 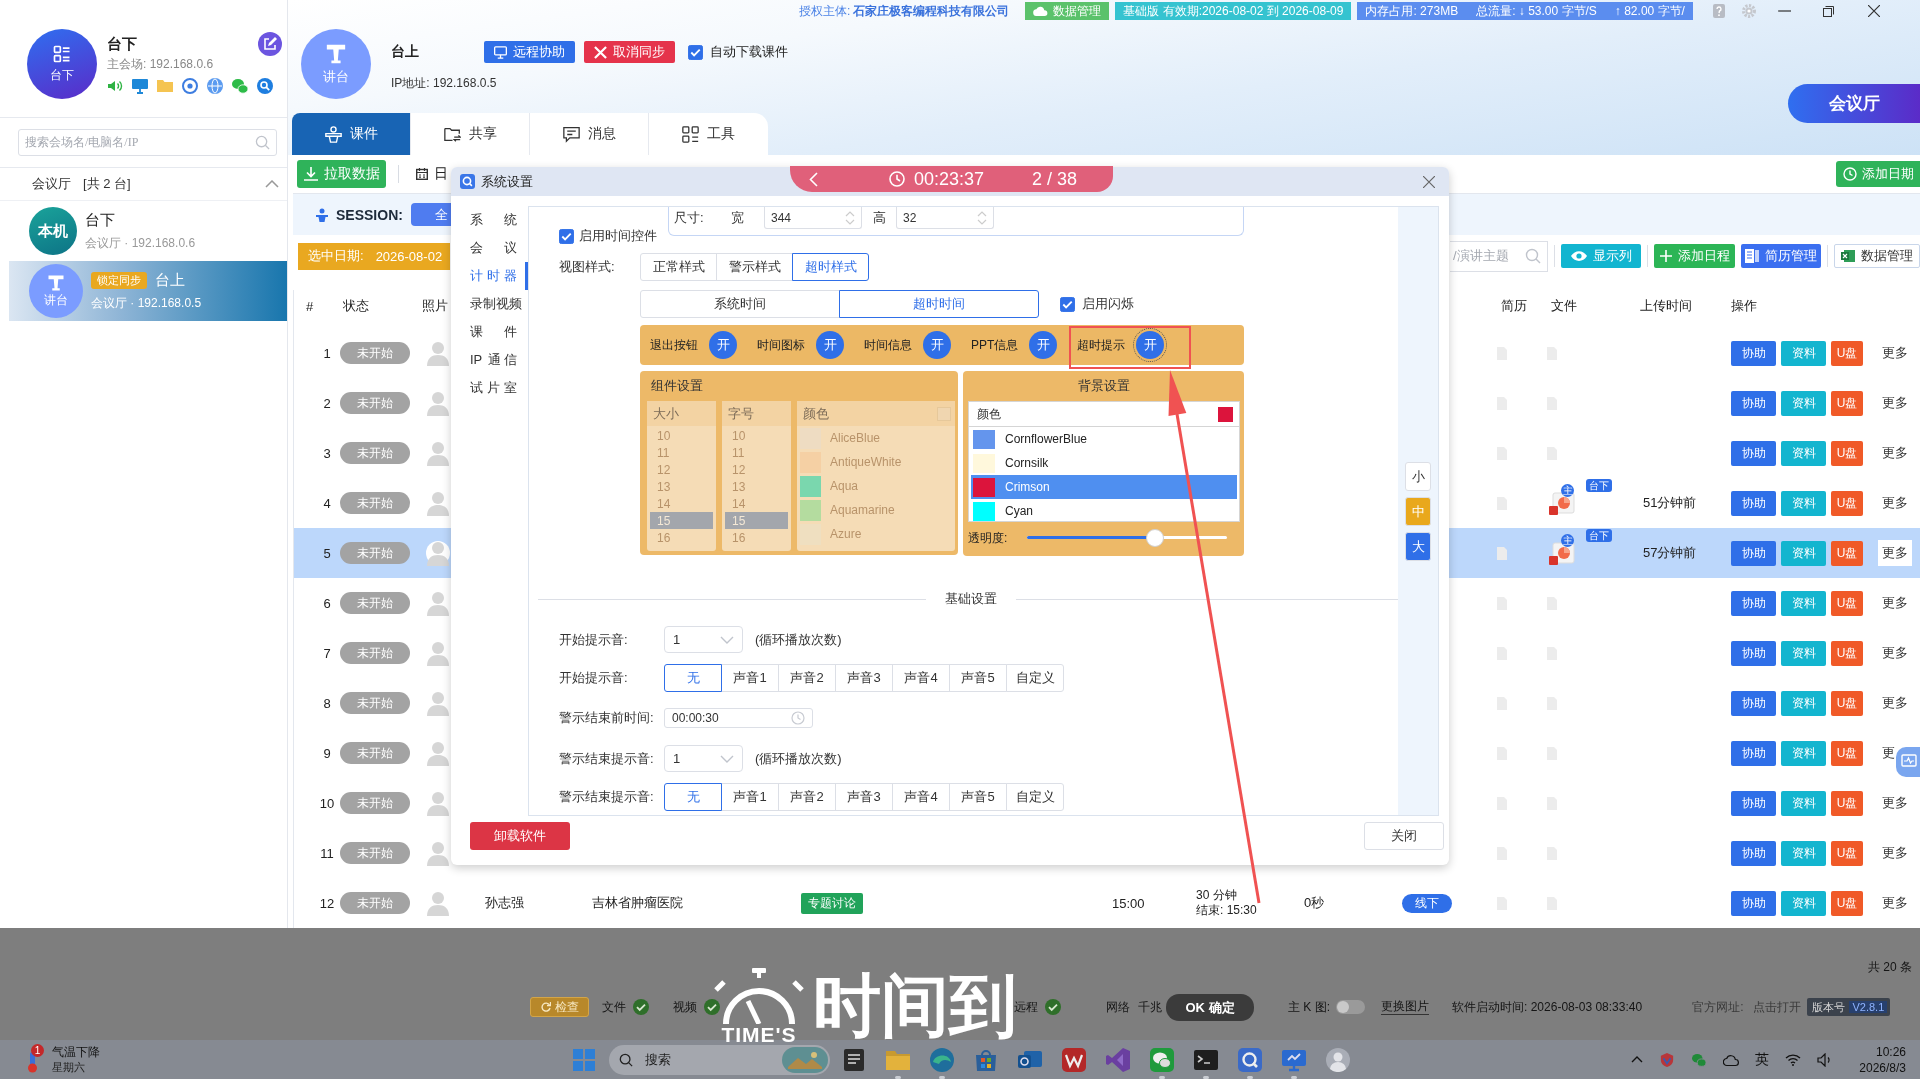 I want to click on badge-text: ↑ 82.00 字节/, so click(x=1649, y=11).